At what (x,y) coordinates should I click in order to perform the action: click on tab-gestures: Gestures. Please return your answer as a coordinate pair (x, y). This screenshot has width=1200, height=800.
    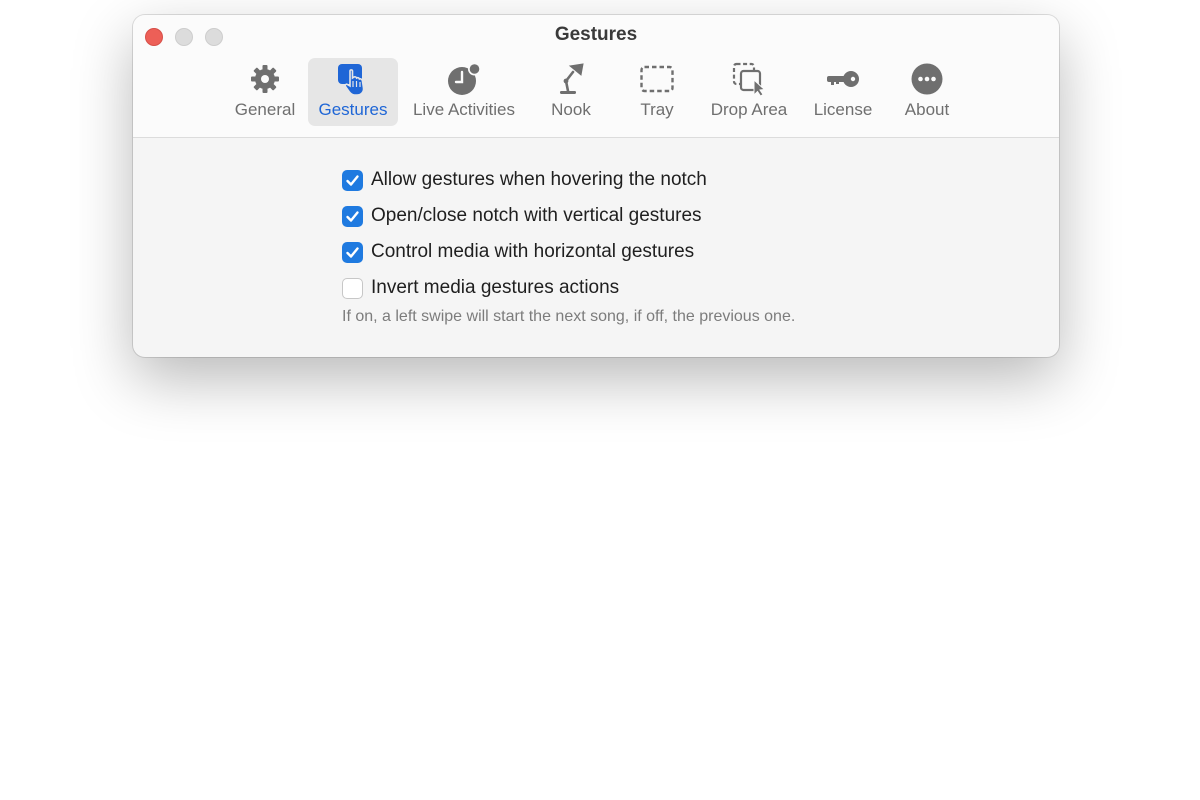
    Looking at the image, I should click on (353, 92).